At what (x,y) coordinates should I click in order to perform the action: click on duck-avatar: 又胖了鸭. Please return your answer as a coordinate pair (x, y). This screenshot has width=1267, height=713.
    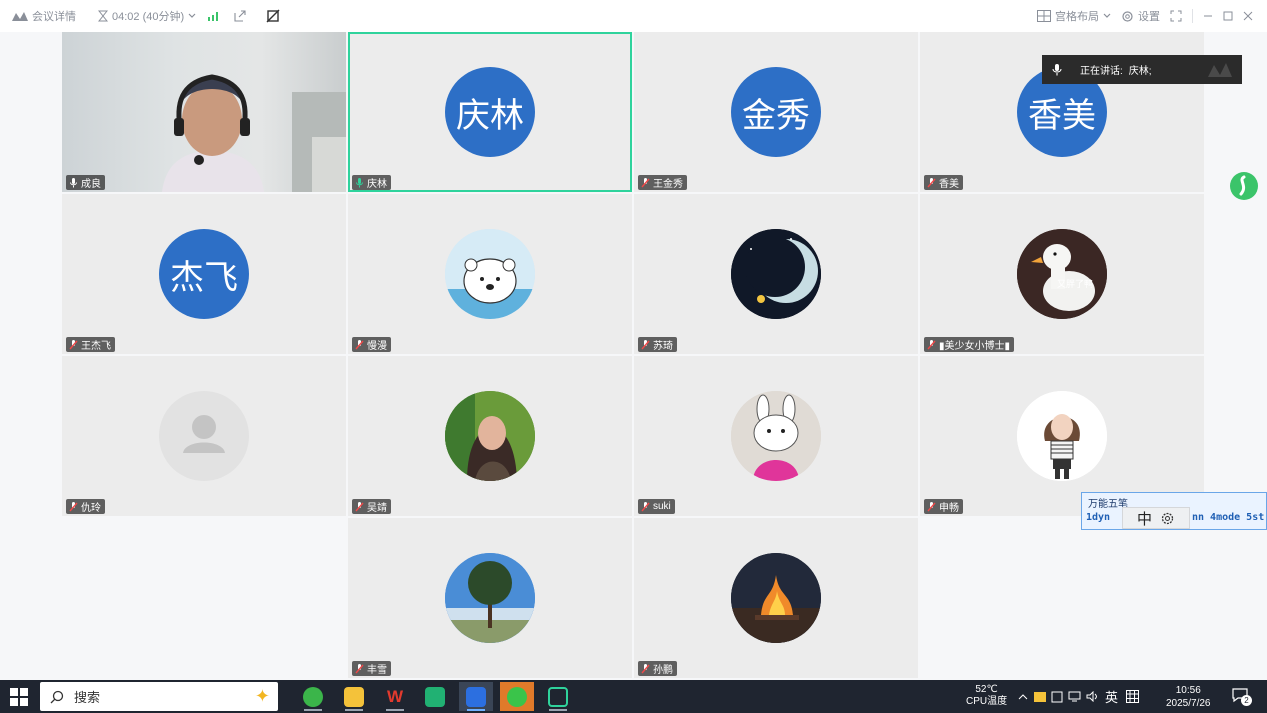
    Looking at the image, I should click on (1062, 274).